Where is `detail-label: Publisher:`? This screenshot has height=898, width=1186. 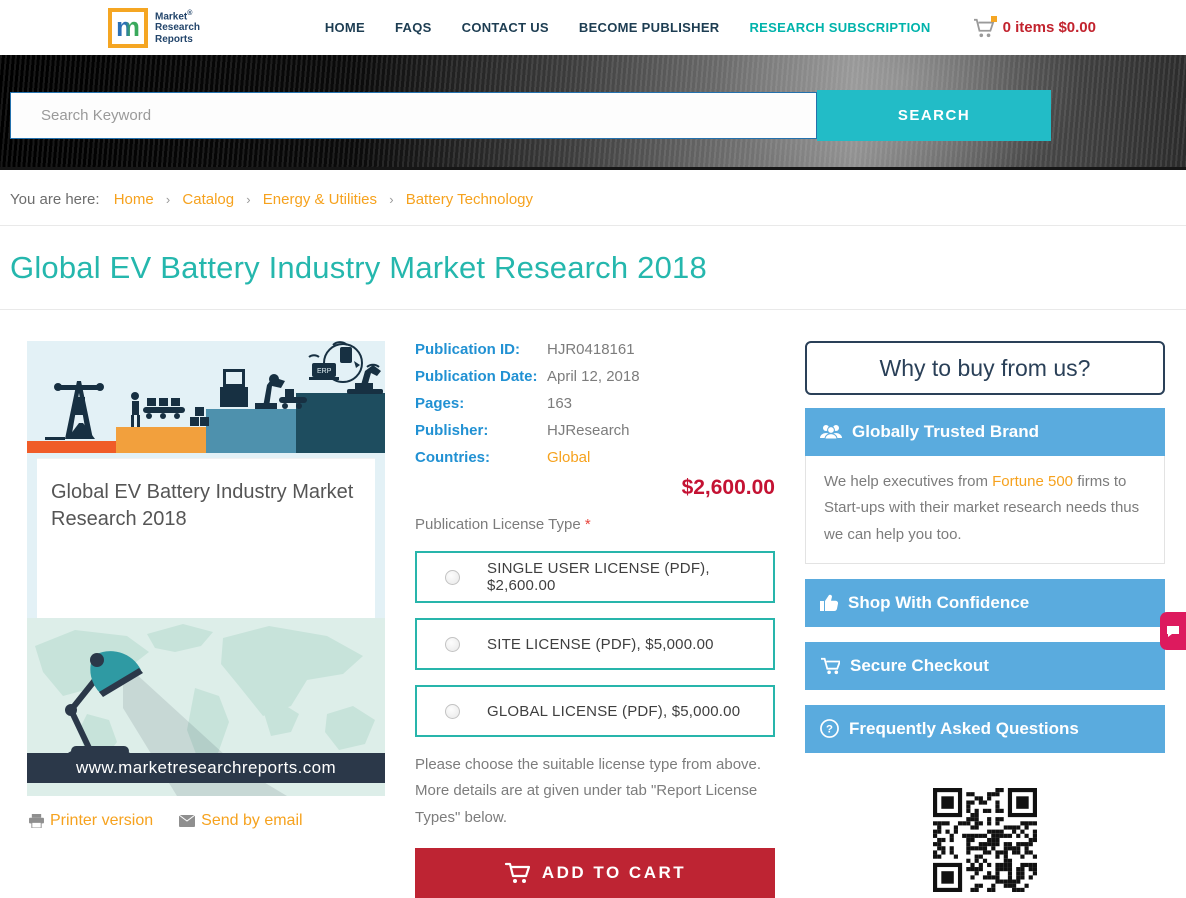 detail-label: Publisher: is located at coordinates (452, 430).